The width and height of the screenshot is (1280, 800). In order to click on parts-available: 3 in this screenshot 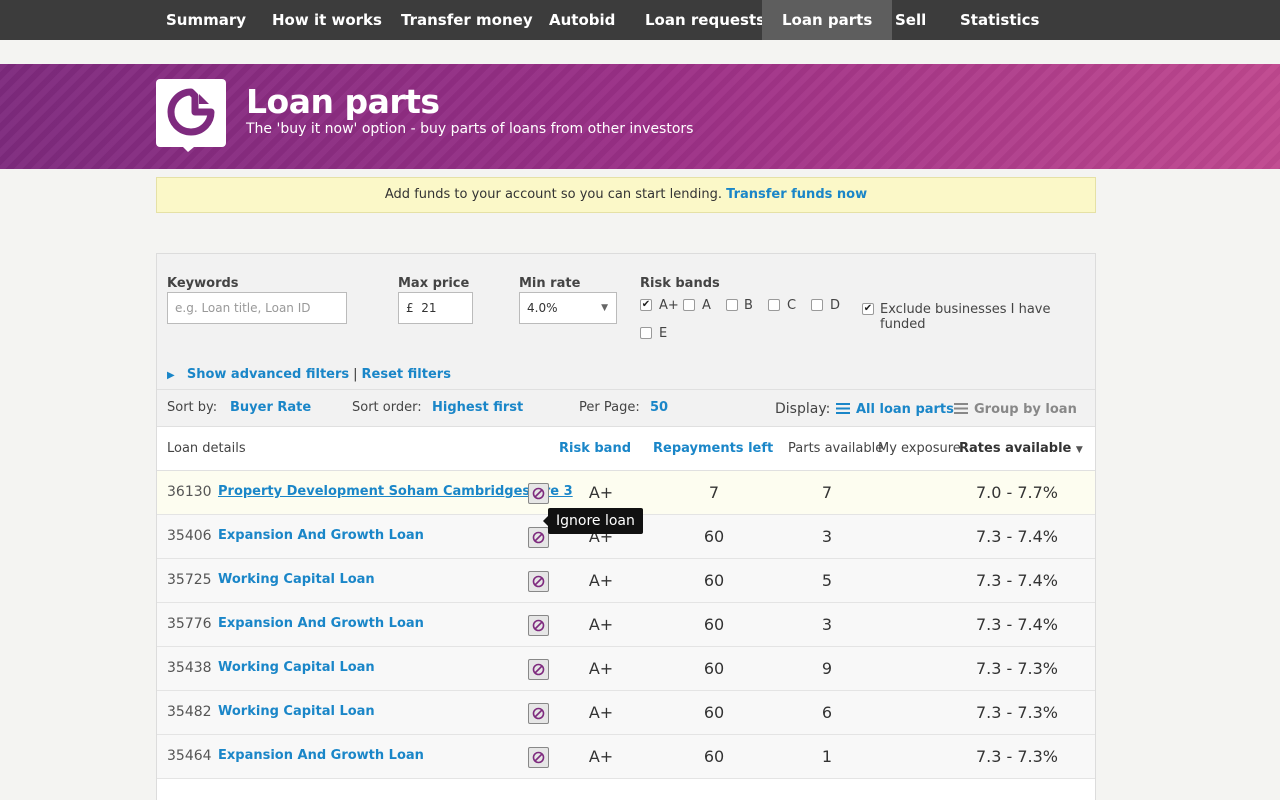, I will do `click(827, 536)`.